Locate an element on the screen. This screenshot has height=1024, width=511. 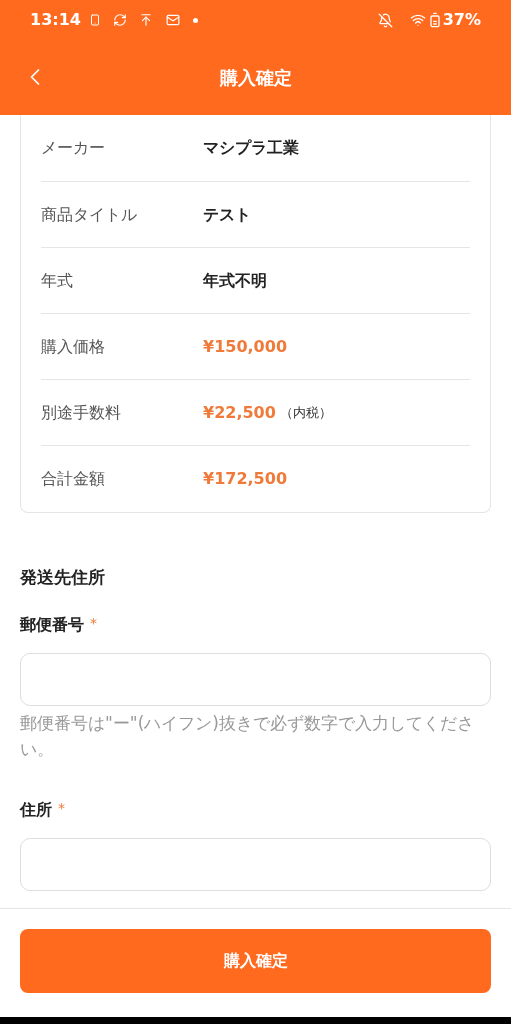
page-title: 購入確定 is located at coordinates (255, 78).